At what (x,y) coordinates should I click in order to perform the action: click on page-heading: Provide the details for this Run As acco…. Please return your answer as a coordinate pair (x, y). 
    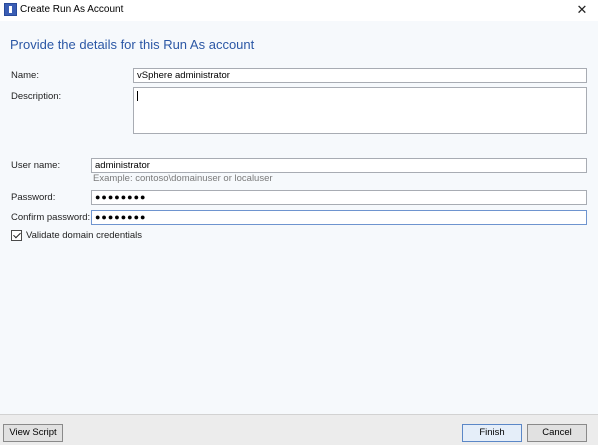
    Looking at the image, I should click on (132, 44).